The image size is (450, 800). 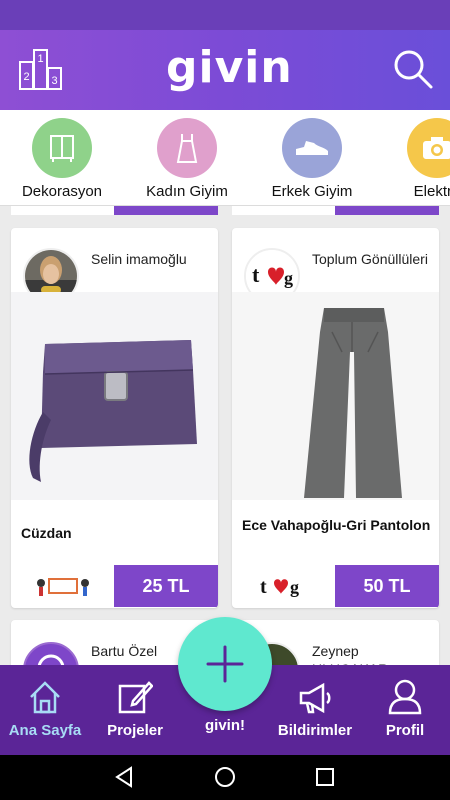 What do you see at coordinates (54, 81) in the screenshot?
I see `podium-digit-3: 3` at bounding box center [54, 81].